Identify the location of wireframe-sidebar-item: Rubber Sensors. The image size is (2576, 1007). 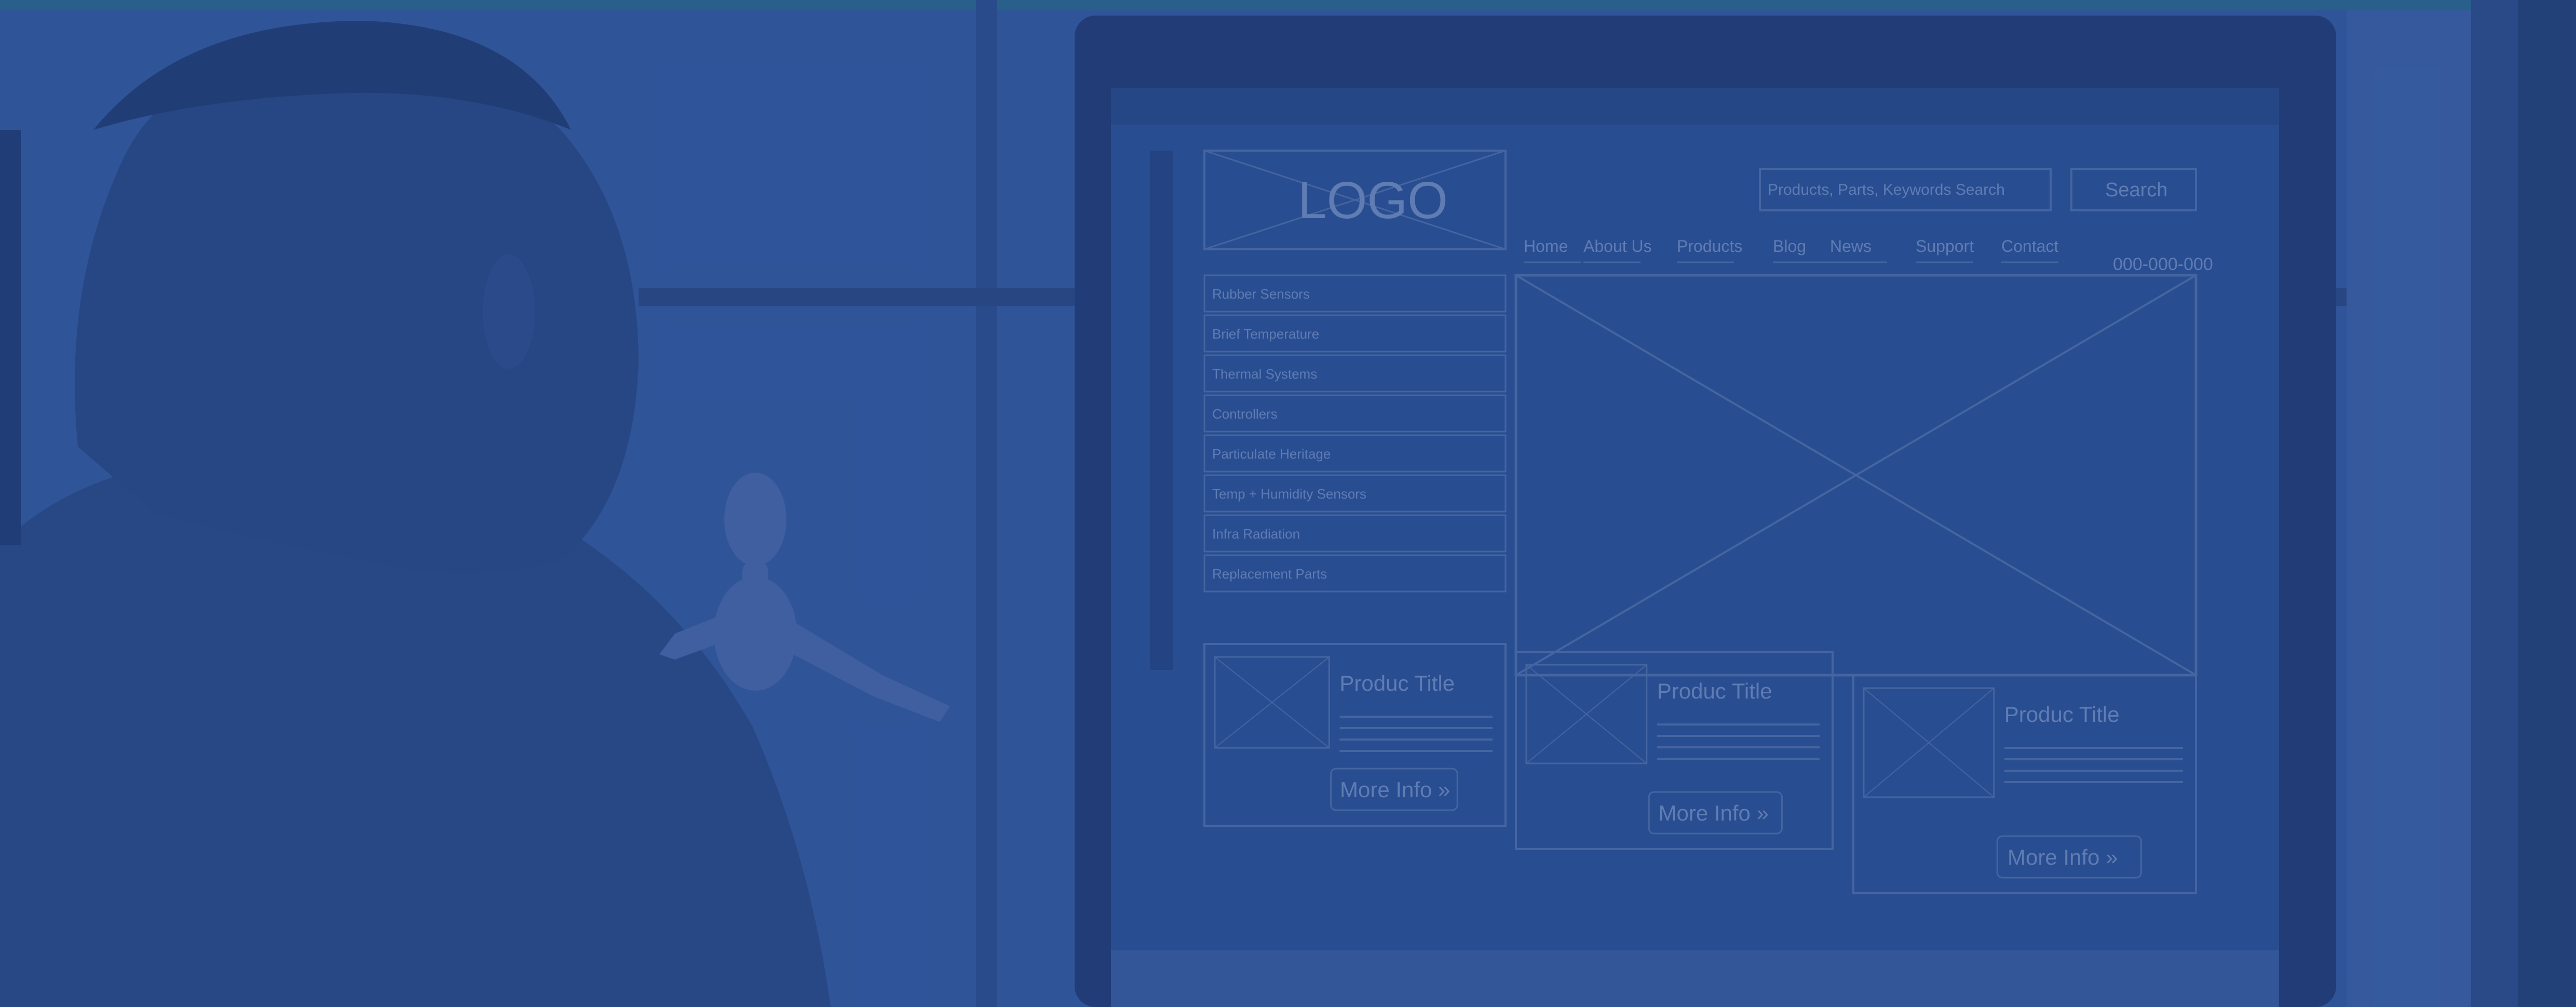
(1261, 294).